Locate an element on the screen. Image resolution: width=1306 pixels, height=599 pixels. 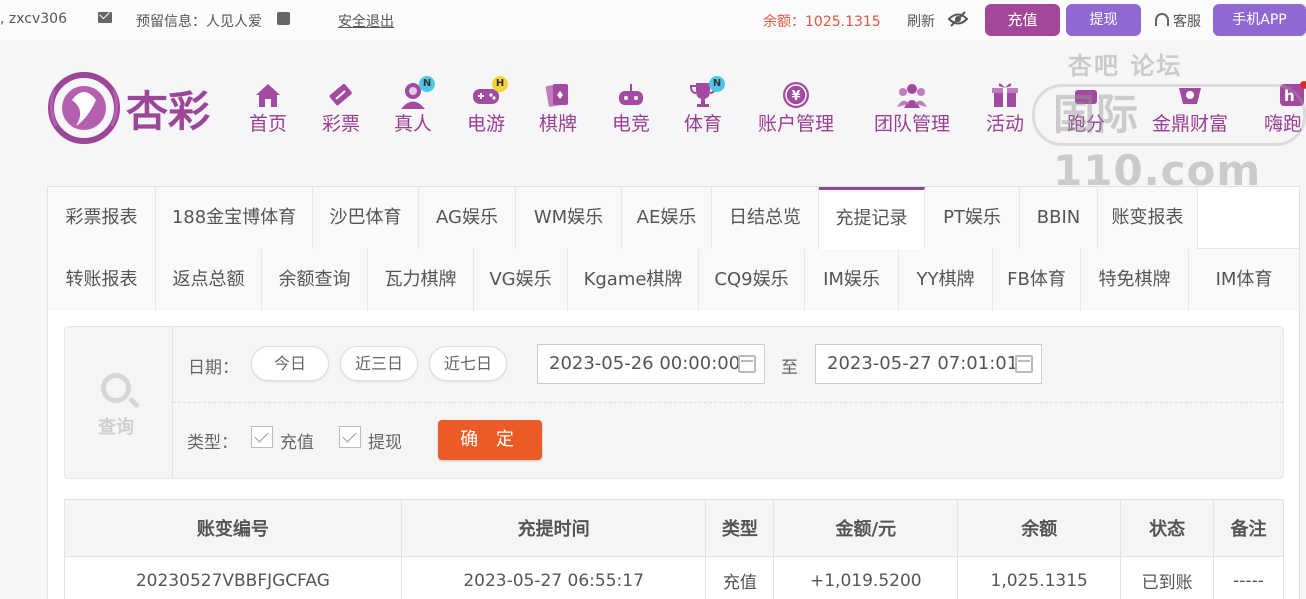
hot-badge: H is located at coordinates (500, 84).